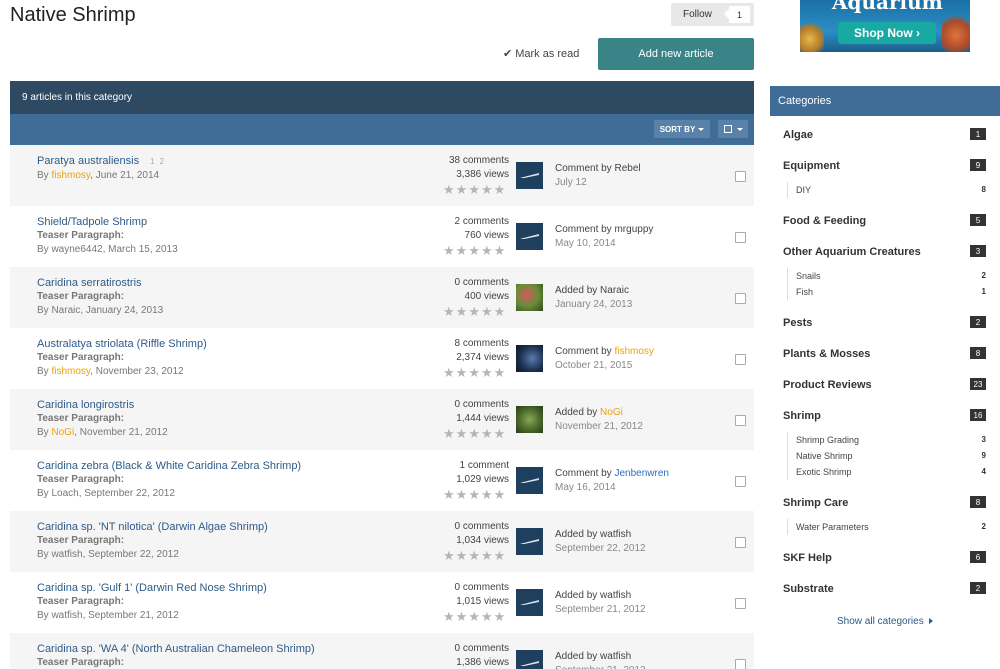 The height and width of the screenshot is (669, 1000). Describe the element at coordinates (885, 585) in the screenshot. I see `category-item: Substrate 2` at that location.